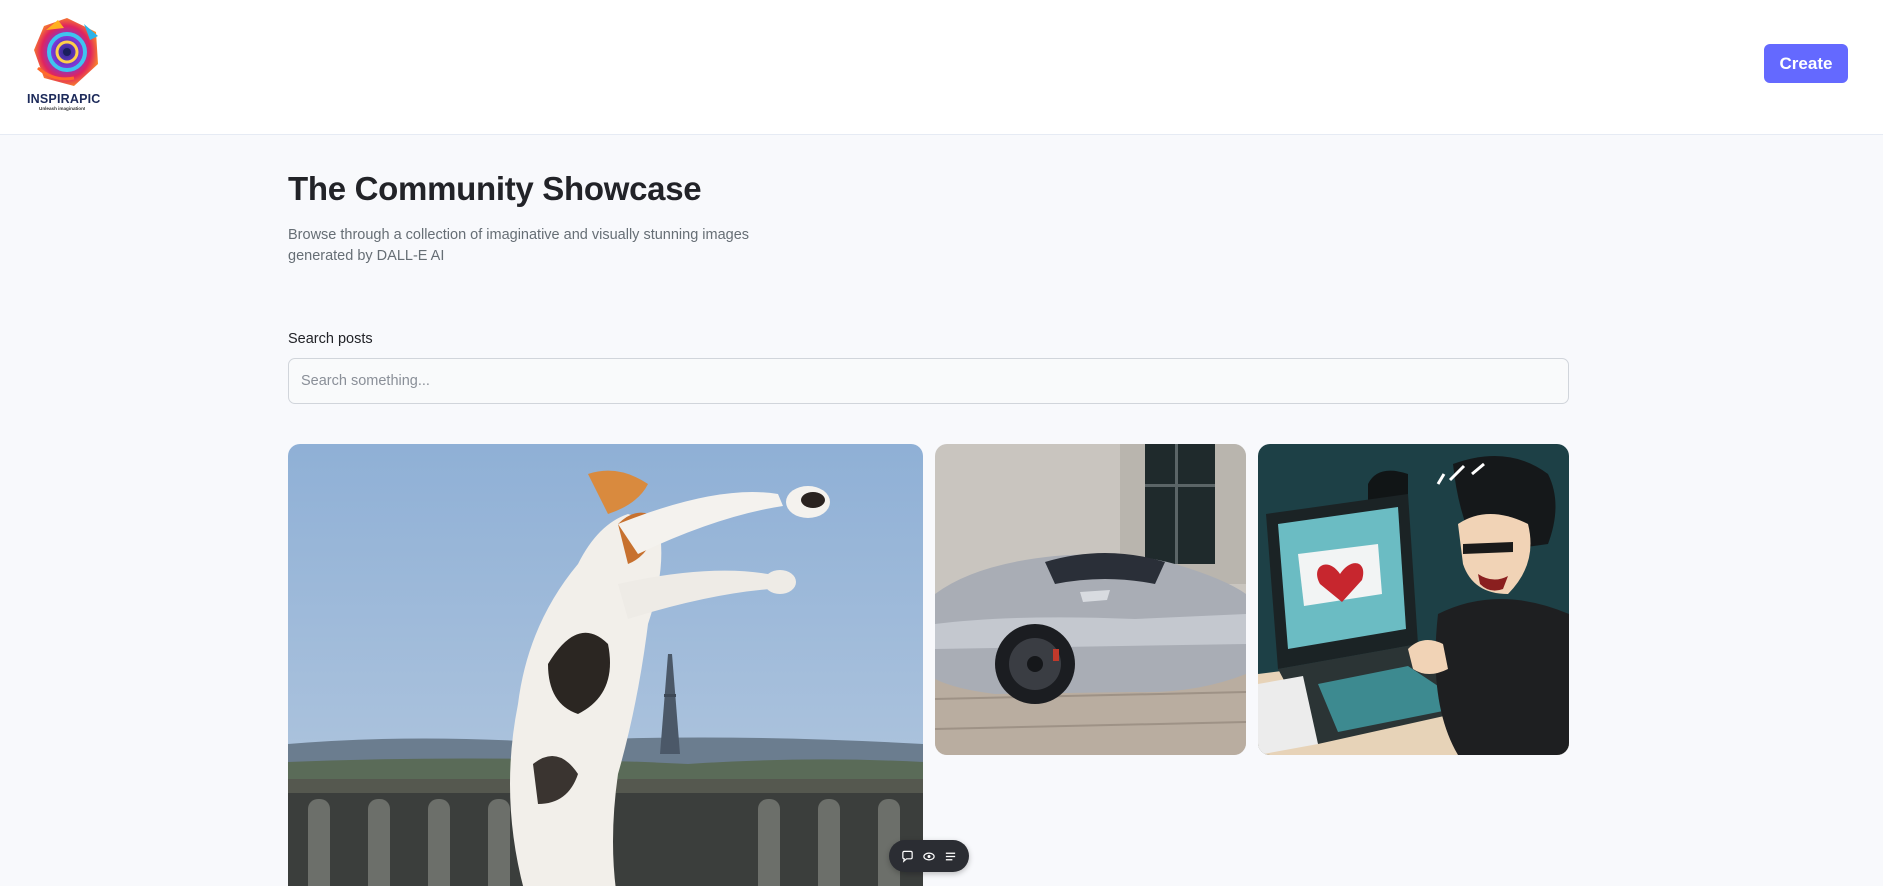 This screenshot has width=1883, height=886. I want to click on search-label: Search posts, so click(330, 339).